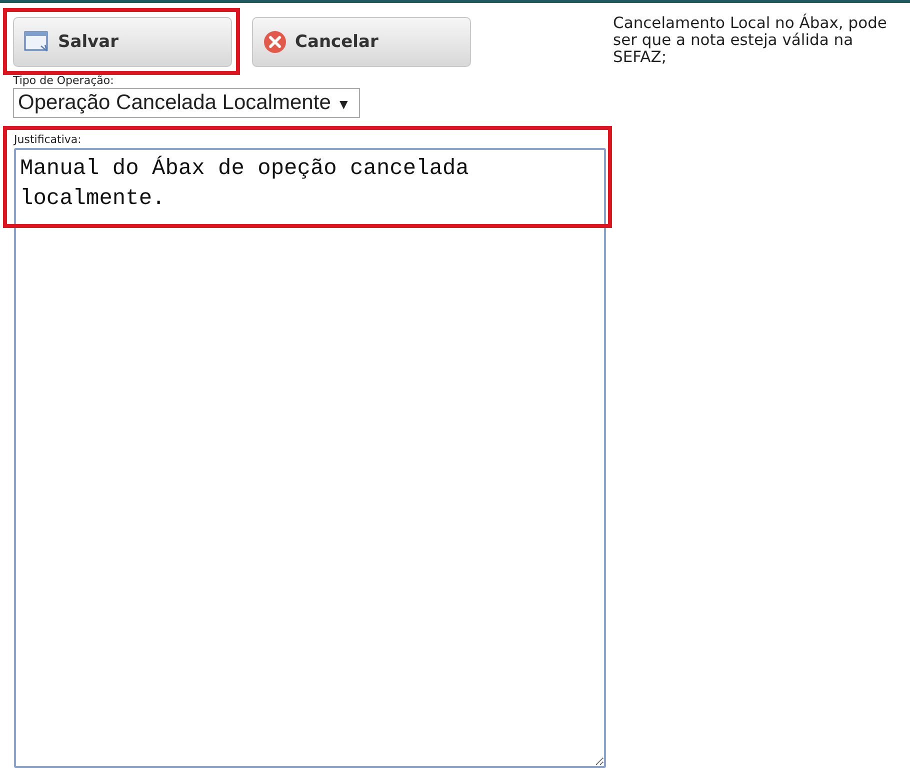  I want to click on operation-type-label: Tipo de Operação:, so click(63, 80).